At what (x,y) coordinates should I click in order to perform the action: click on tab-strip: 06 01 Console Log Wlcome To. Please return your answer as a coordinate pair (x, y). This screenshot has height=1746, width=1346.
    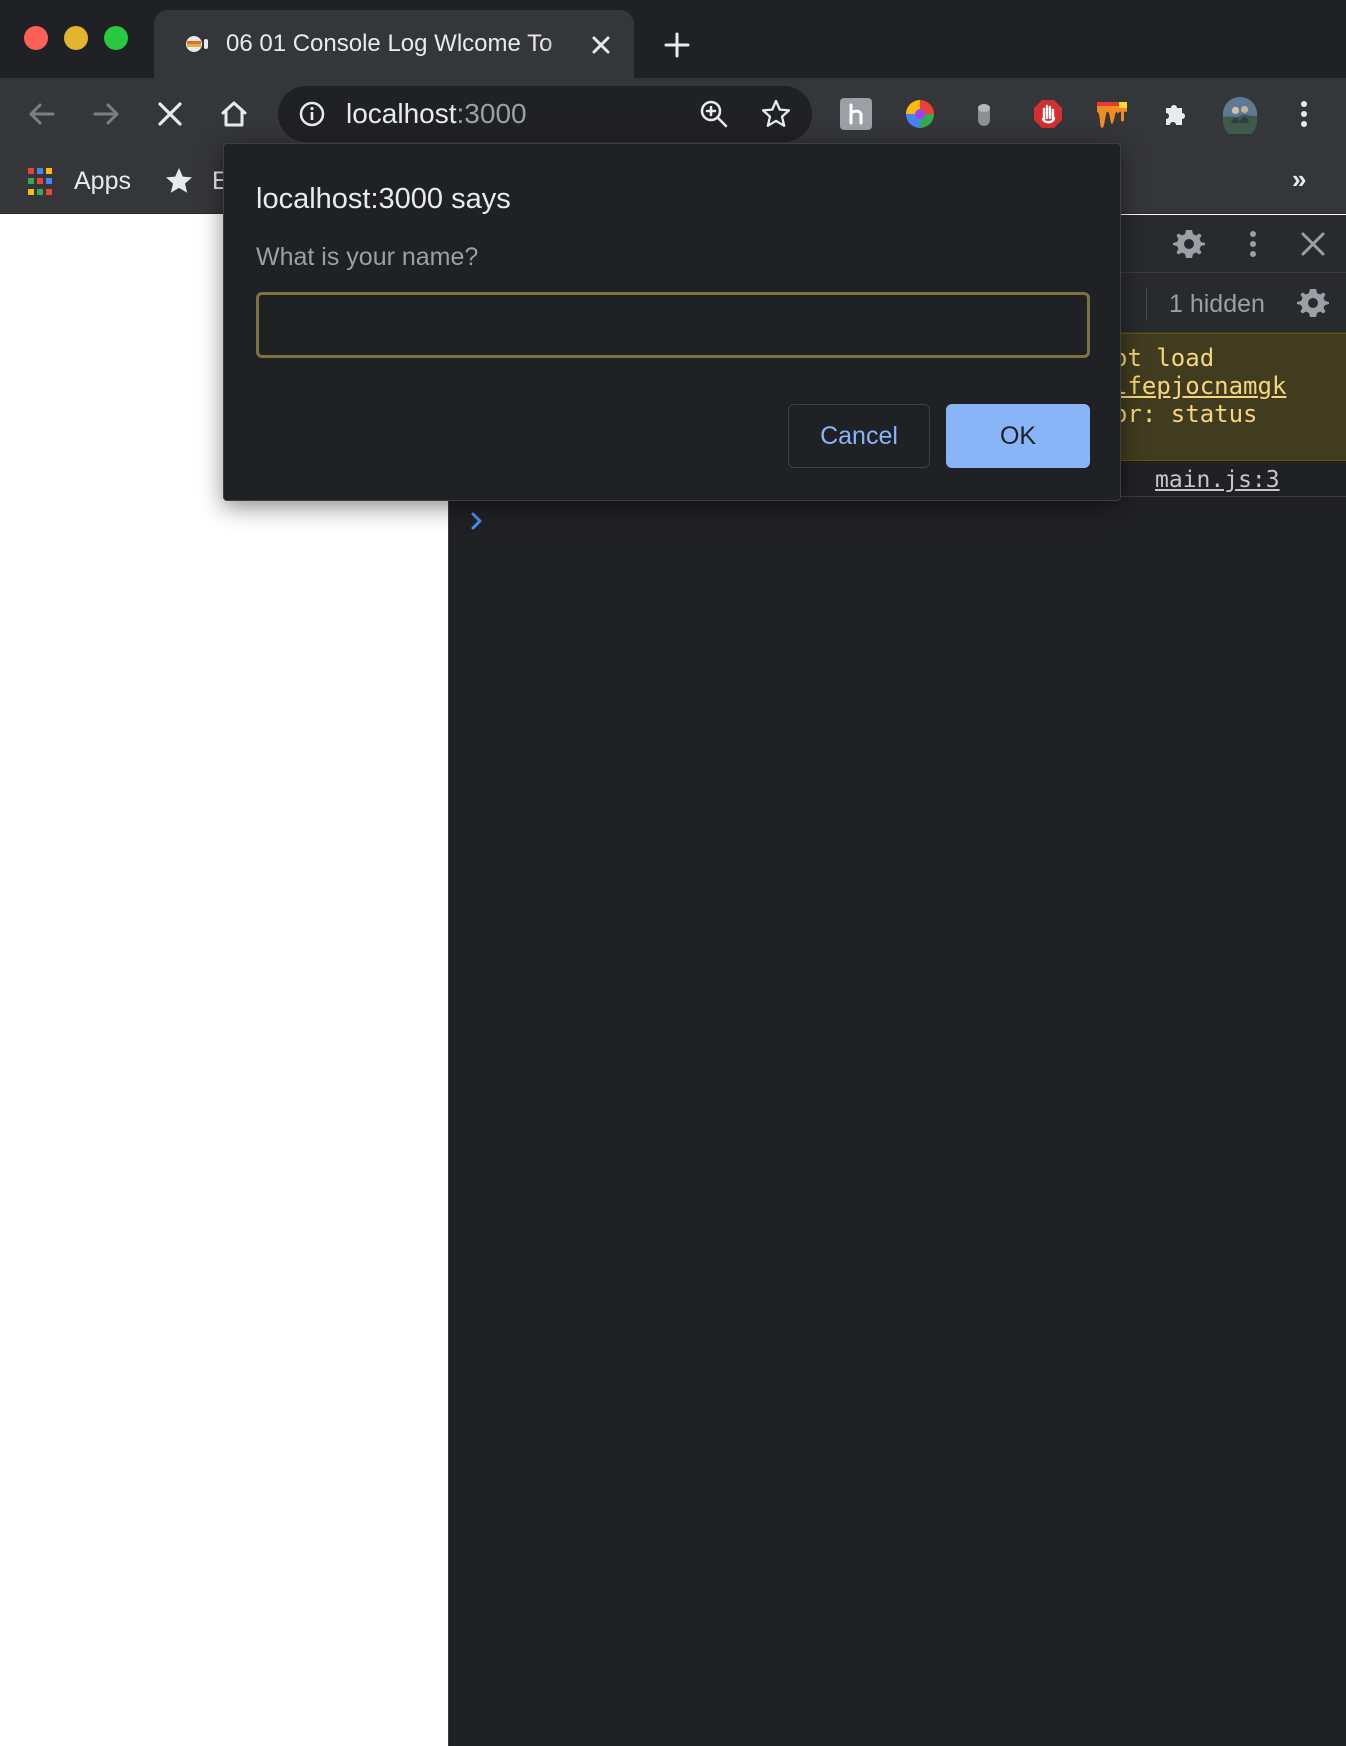
    Looking at the image, I should click on (673, 39).